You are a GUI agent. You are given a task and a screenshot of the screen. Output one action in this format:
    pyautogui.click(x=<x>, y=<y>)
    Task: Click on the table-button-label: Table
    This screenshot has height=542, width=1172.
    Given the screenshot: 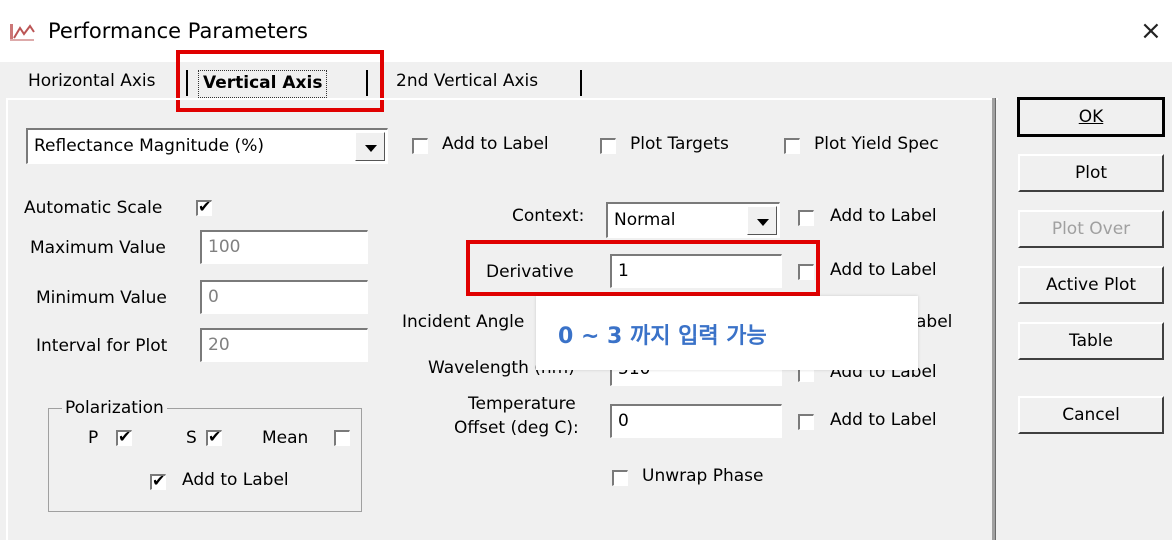 What is the action you would take?
    pyautogui.click(x=1091, y=341)
    